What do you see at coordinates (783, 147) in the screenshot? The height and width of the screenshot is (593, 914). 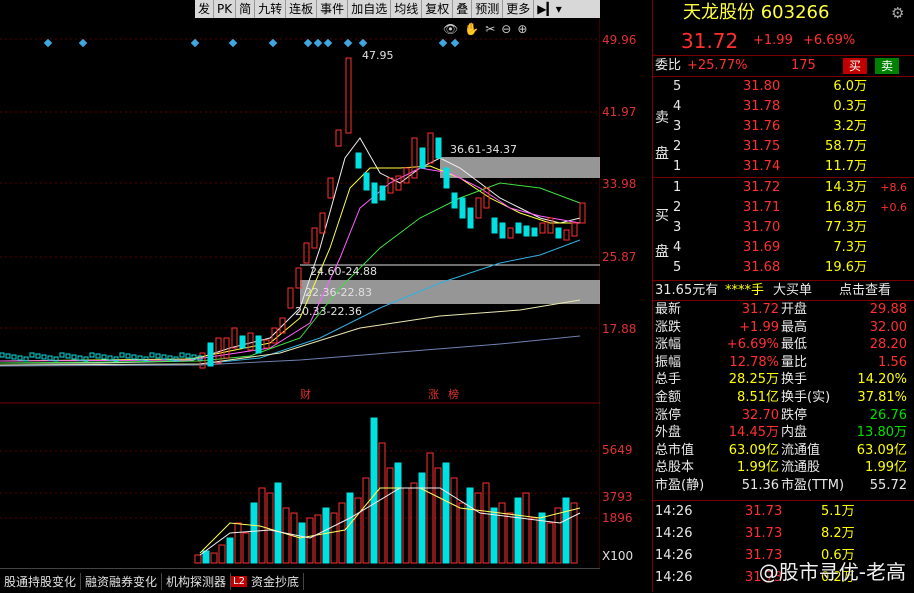 I see `ask-row: 2 31.75 58.7万` at bounding box center [783, 147].